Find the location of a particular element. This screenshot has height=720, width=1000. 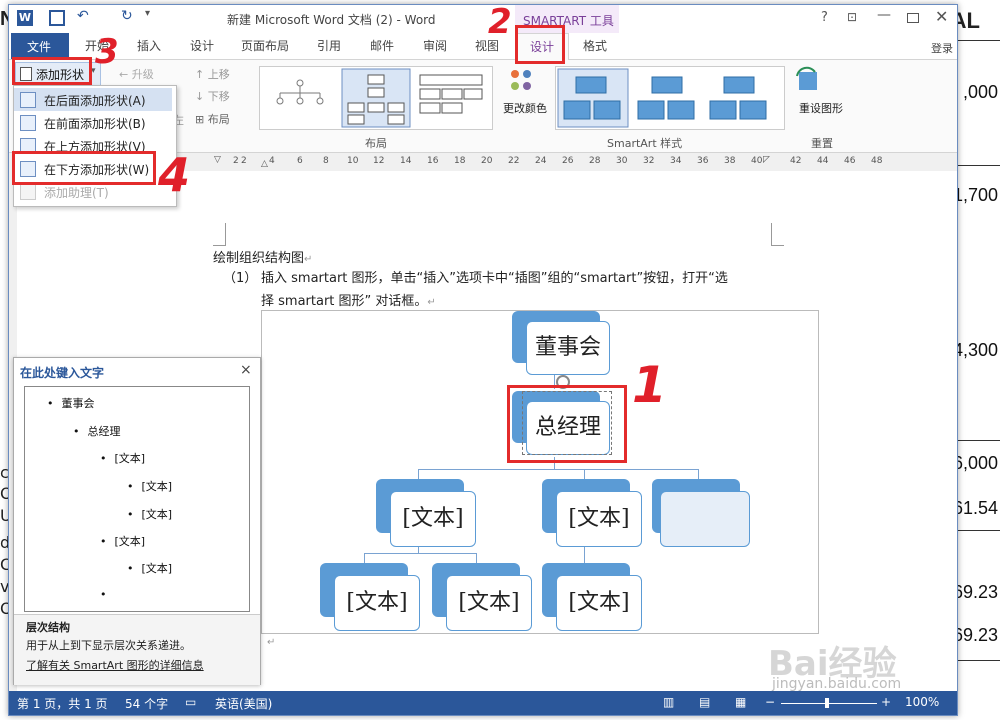

bg-number: 6,000 is located at coordinates (975, 463).